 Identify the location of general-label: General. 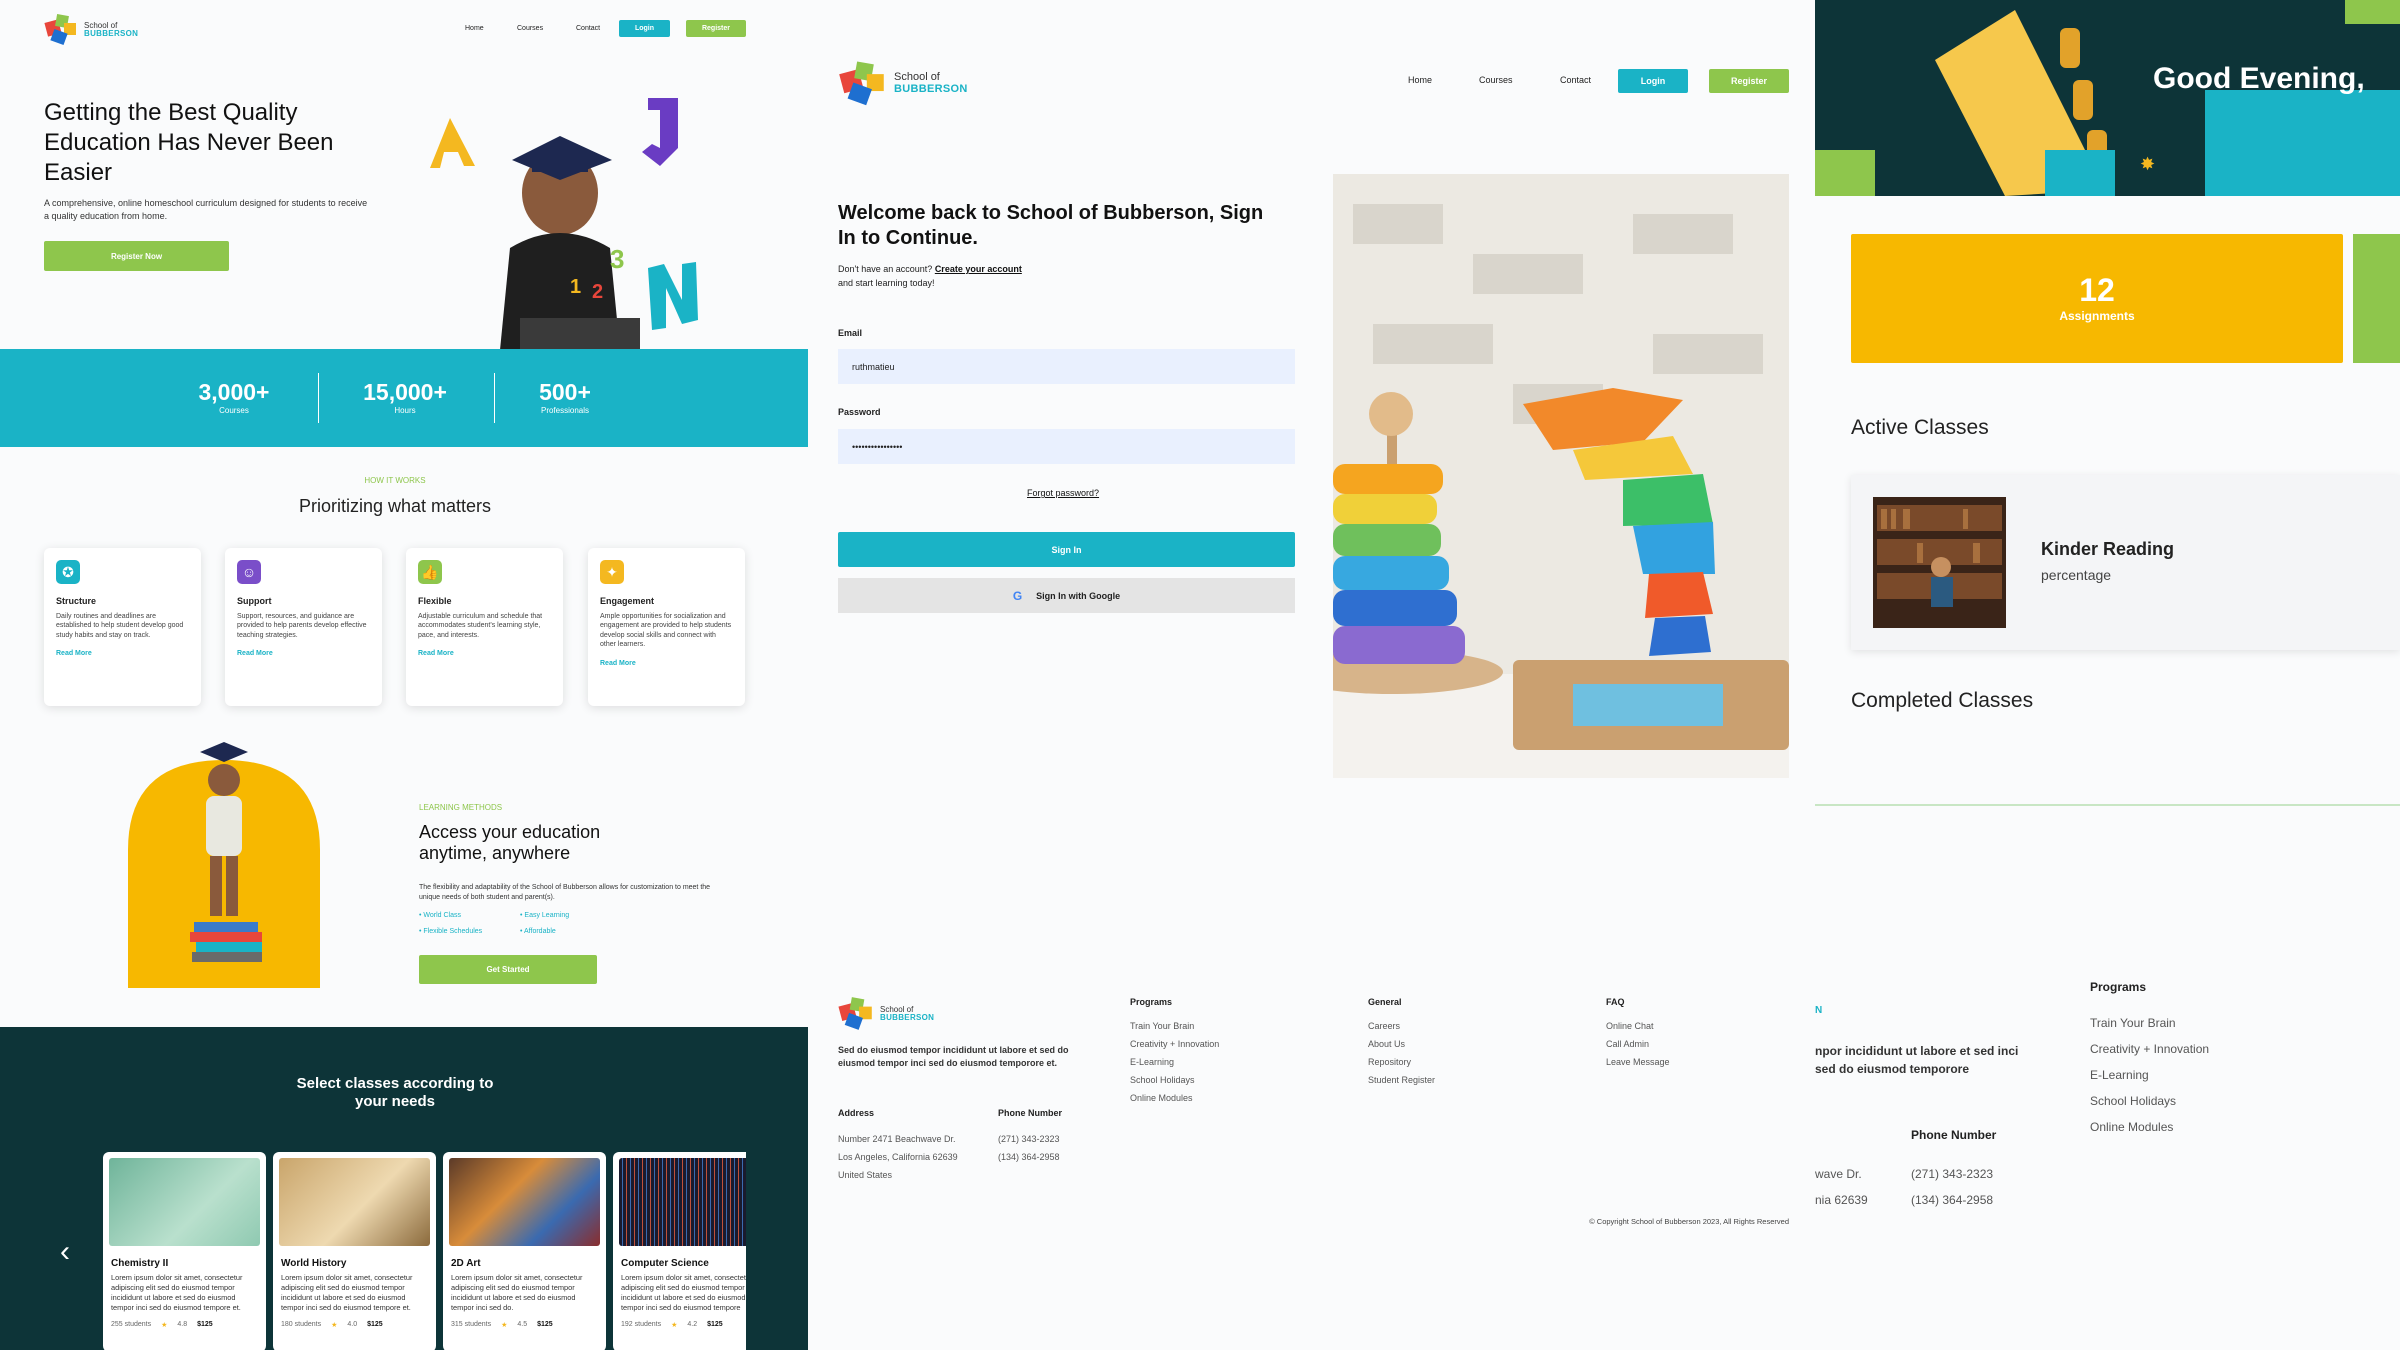
(1385, 1002).